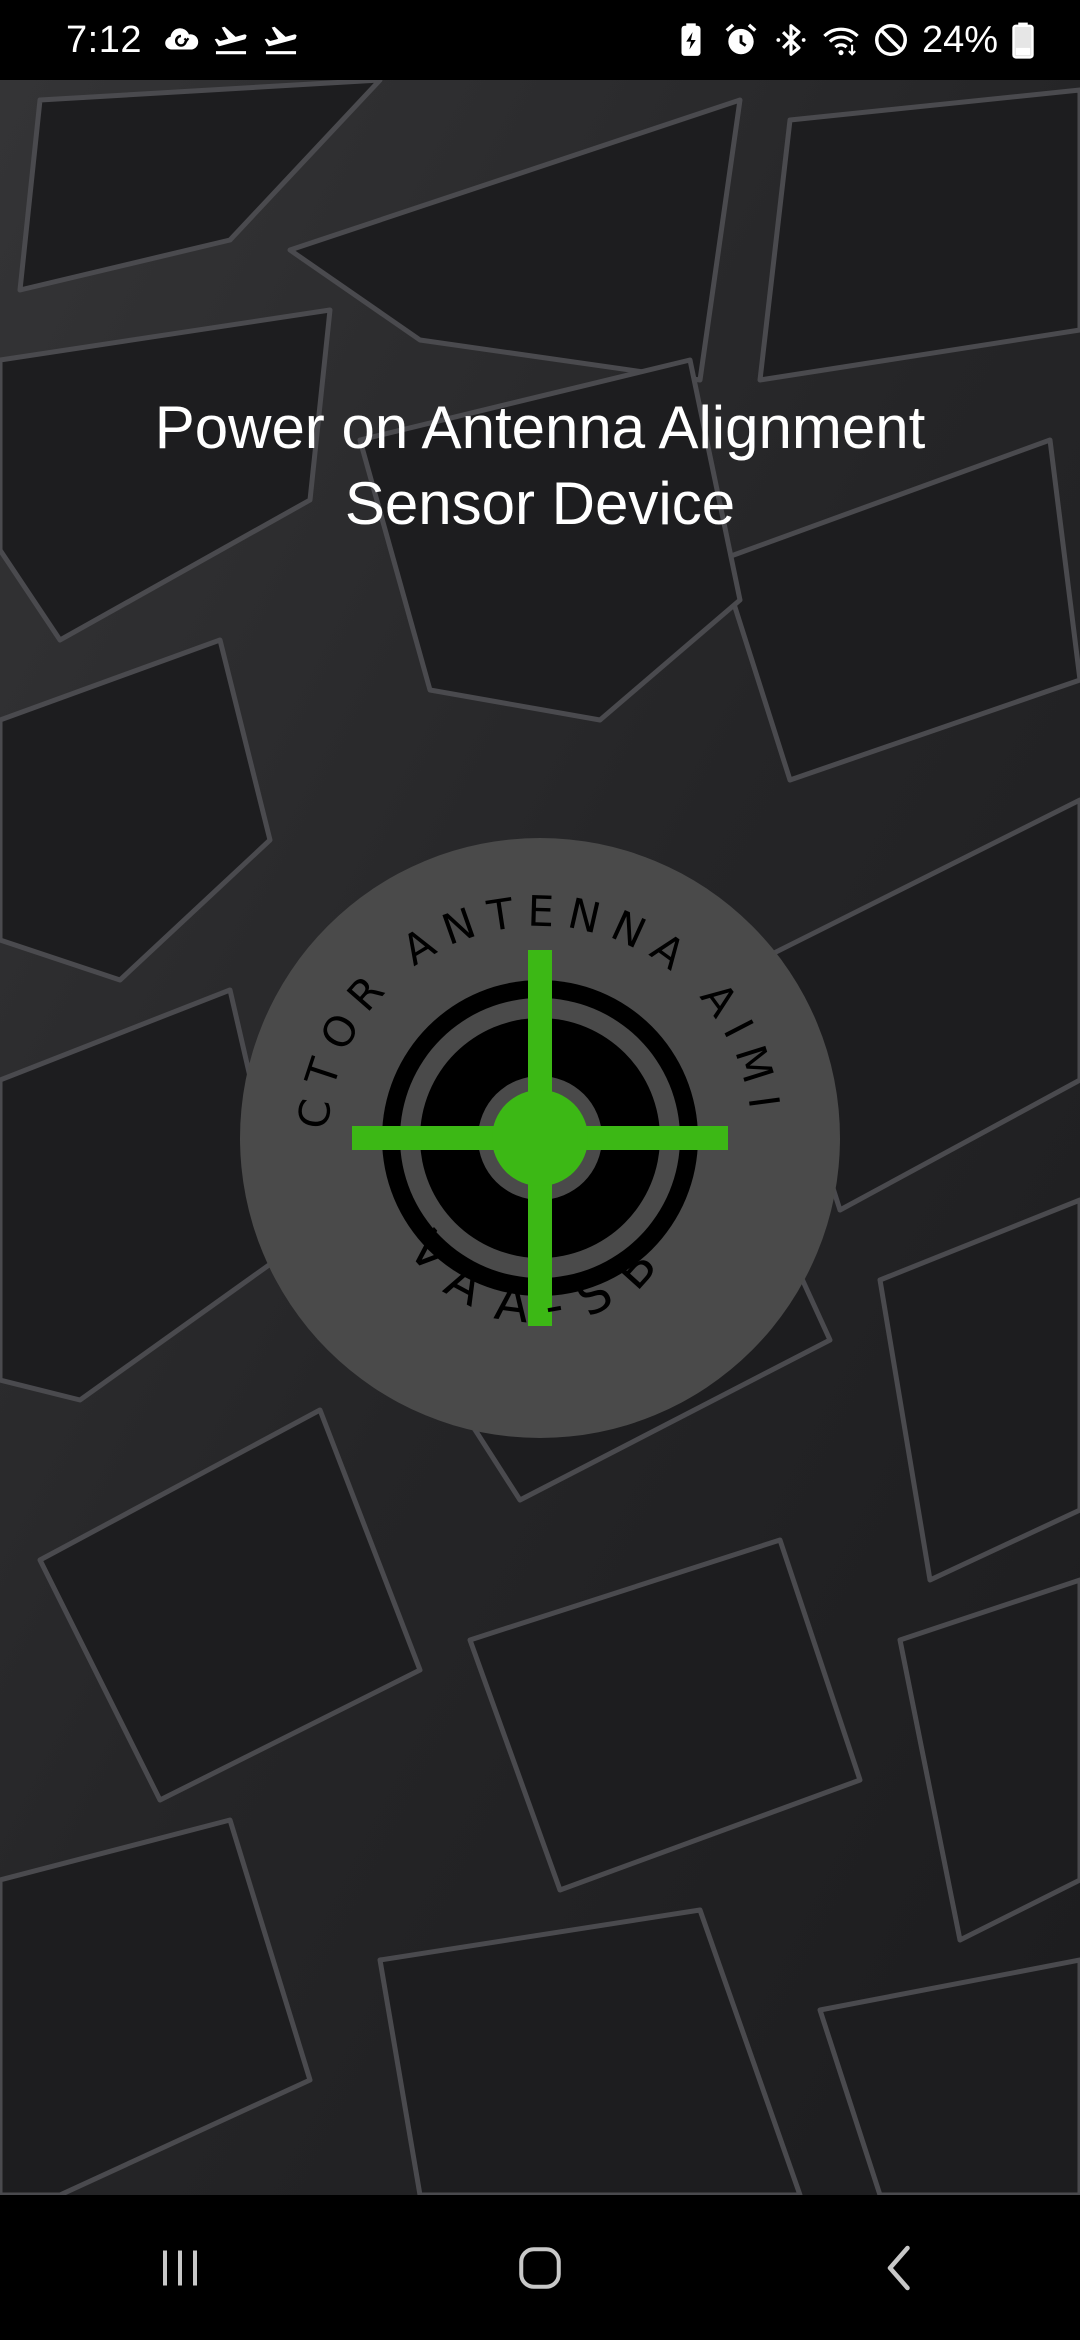  I want to click on wifi-icon, so click(841, 40).